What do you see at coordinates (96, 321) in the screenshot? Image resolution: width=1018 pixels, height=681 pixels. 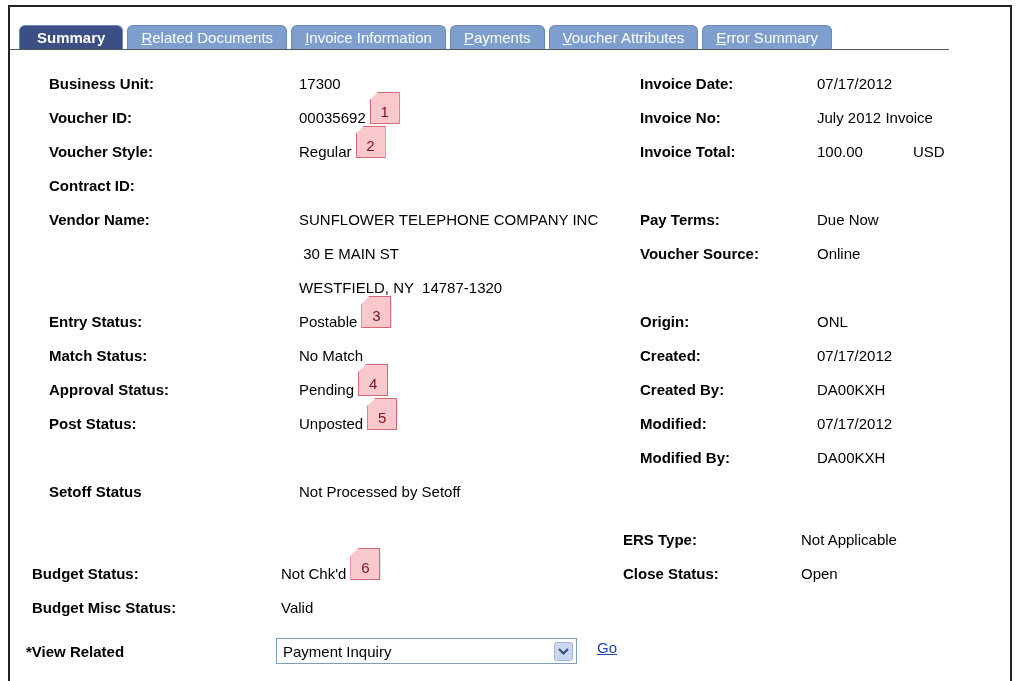 I see `field-label: Entry Status:` at bounding box center [96, 321].